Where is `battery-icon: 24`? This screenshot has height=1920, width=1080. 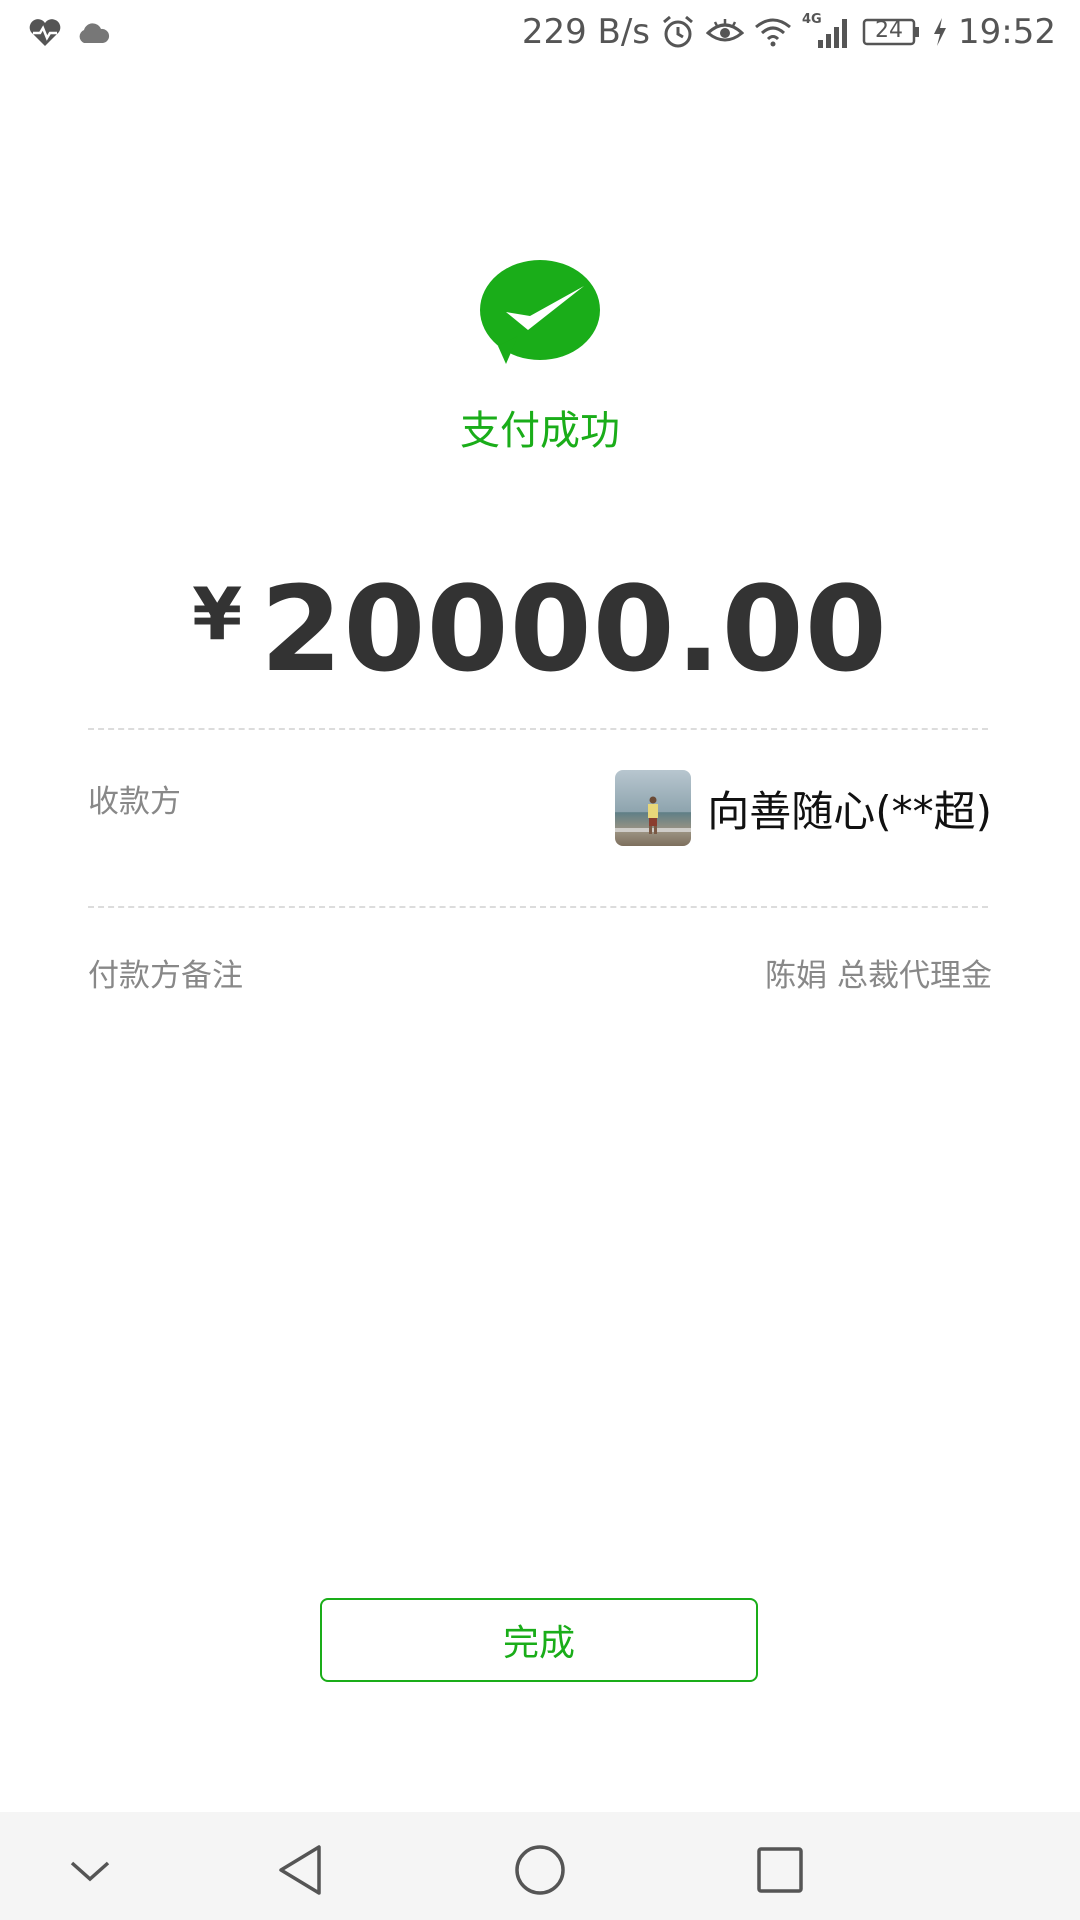 battery-icon: 24 is located at coordinates (892, 32).